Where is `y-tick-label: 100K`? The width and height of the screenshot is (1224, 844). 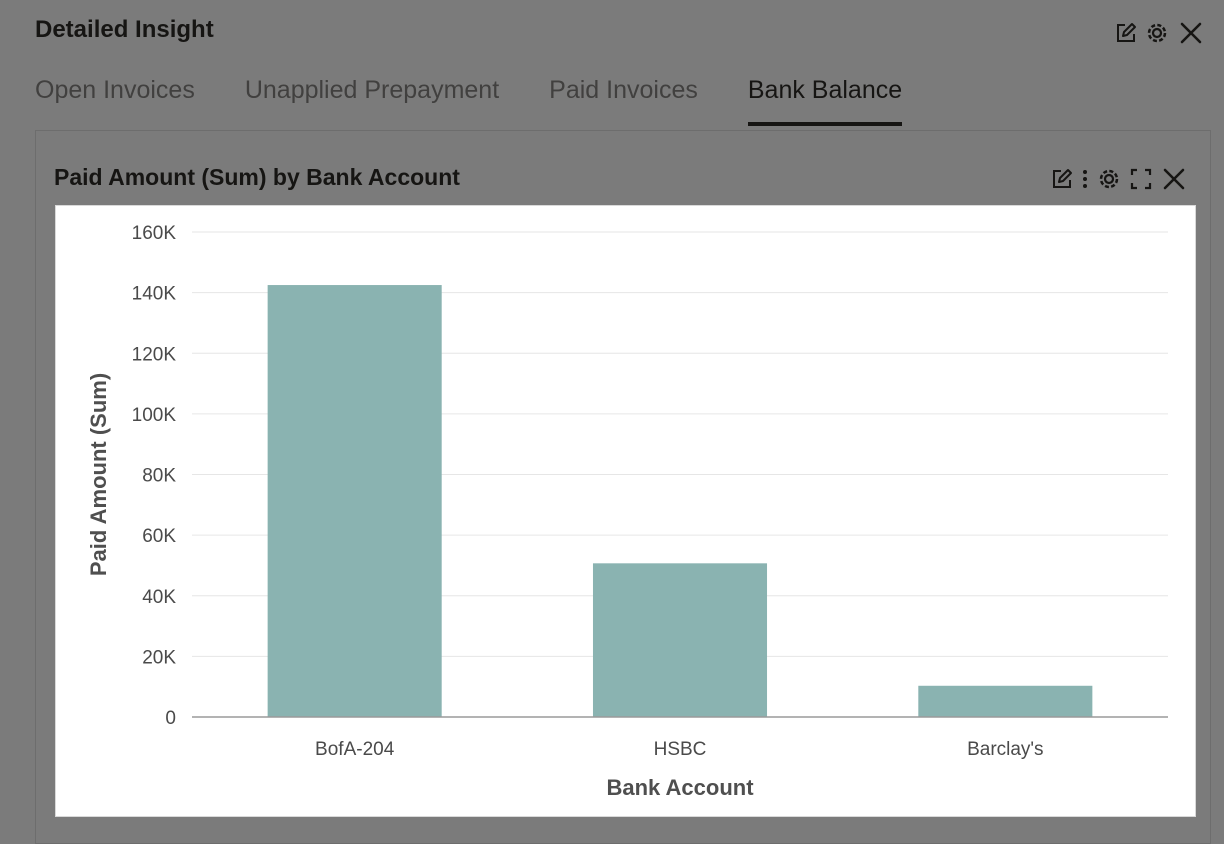
y-tick-label: 100K is located at coordinates (154, 415).